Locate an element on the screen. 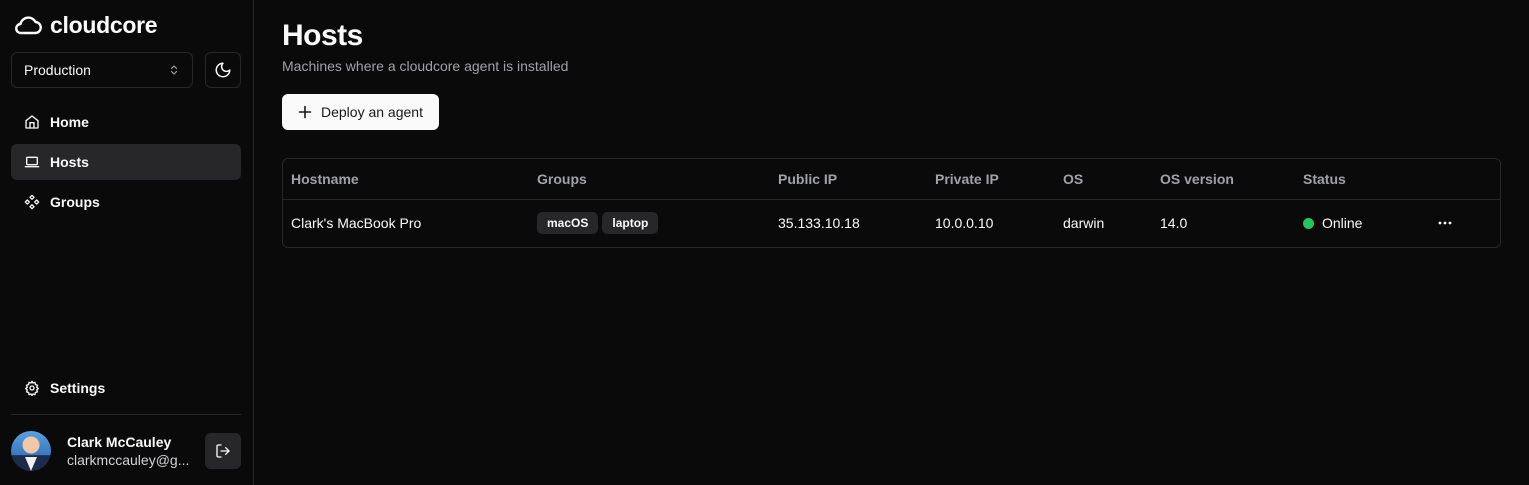 The height and width of the screenshot is (485, 1529). sidebar-nav: Home Hosts Groups is located at coordinates (126, 162).